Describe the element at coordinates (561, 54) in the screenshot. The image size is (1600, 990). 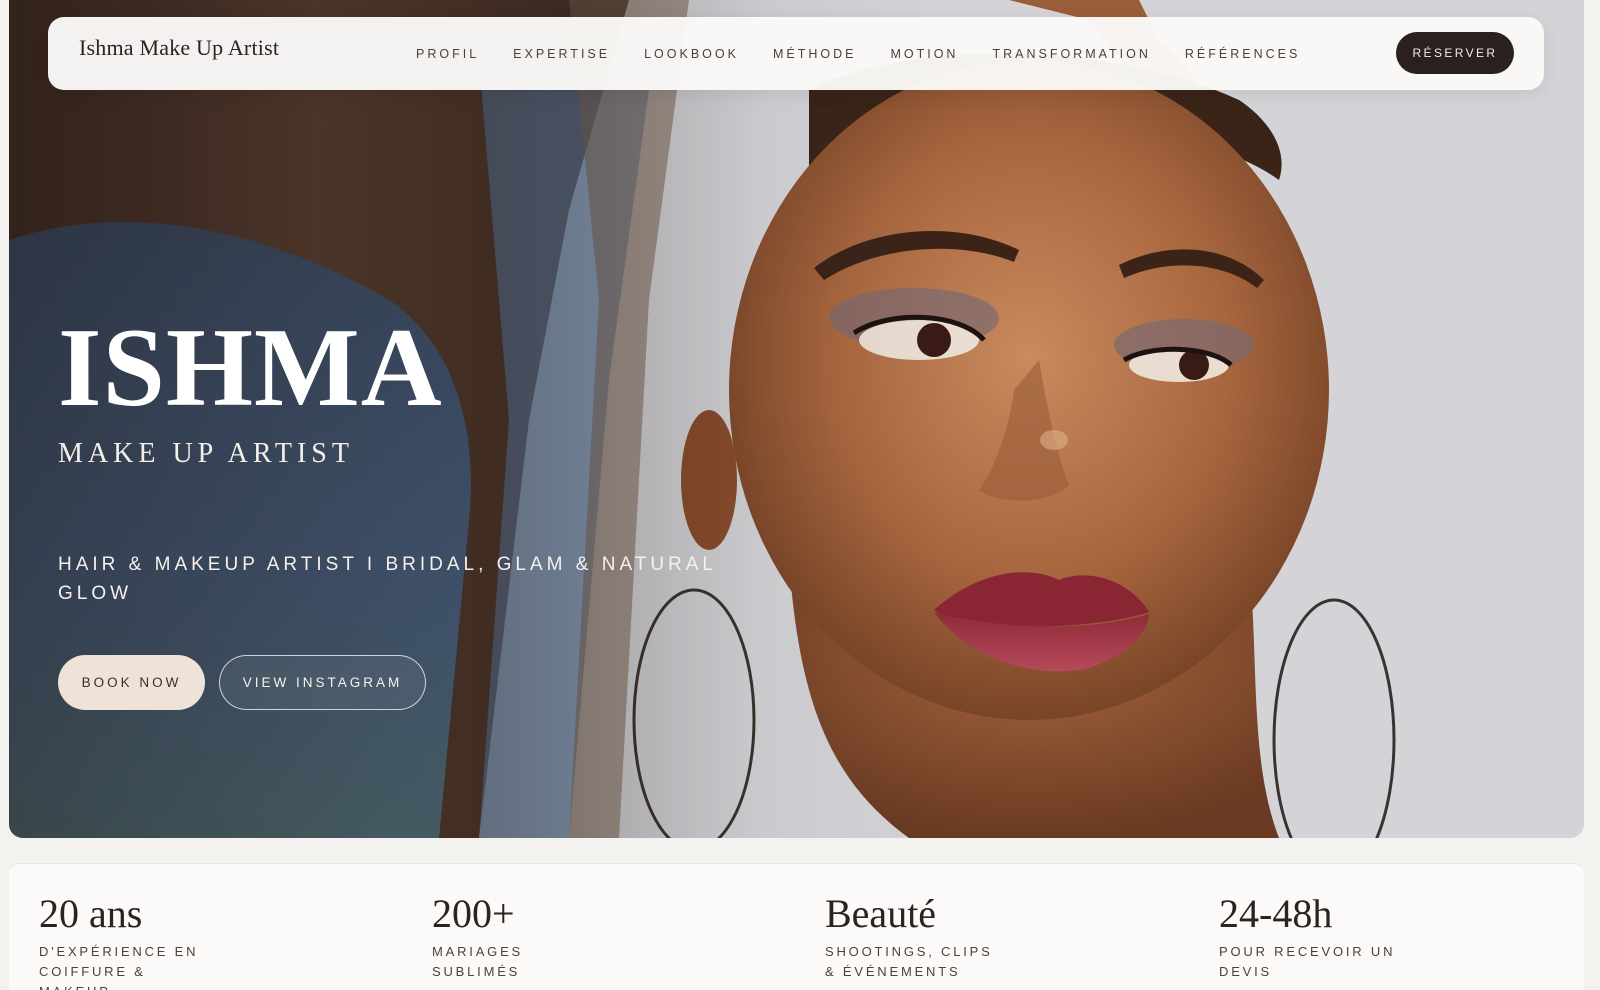
I see `nav-link-expertise: EXPERTISE` at that location.